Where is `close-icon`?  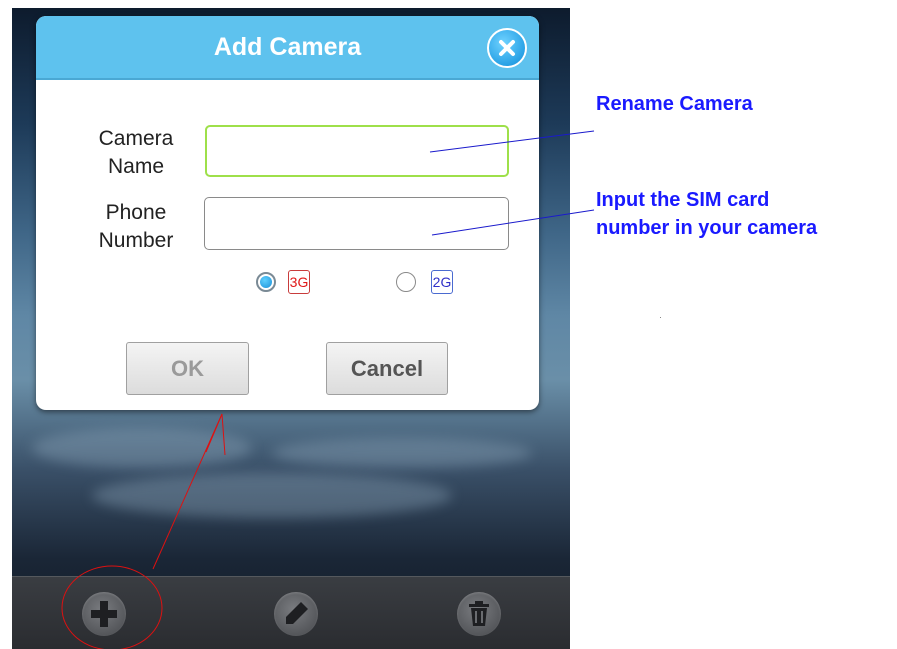
close-icon is located at coordinates (507, 48).